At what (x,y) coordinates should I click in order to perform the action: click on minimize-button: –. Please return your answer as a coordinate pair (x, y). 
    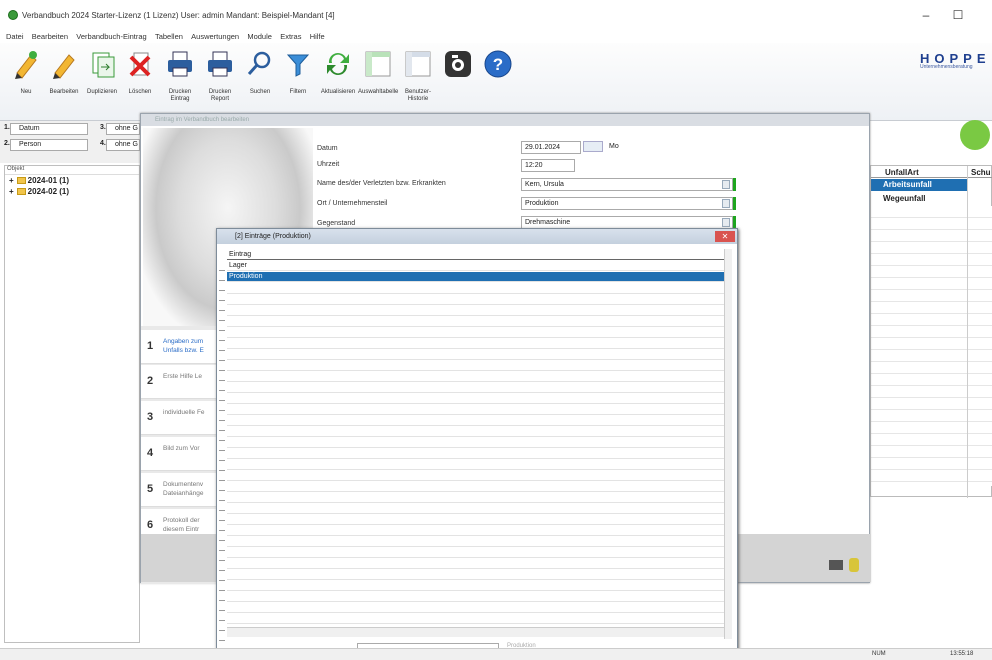
    Looking at the image, I should click on (926, 15).